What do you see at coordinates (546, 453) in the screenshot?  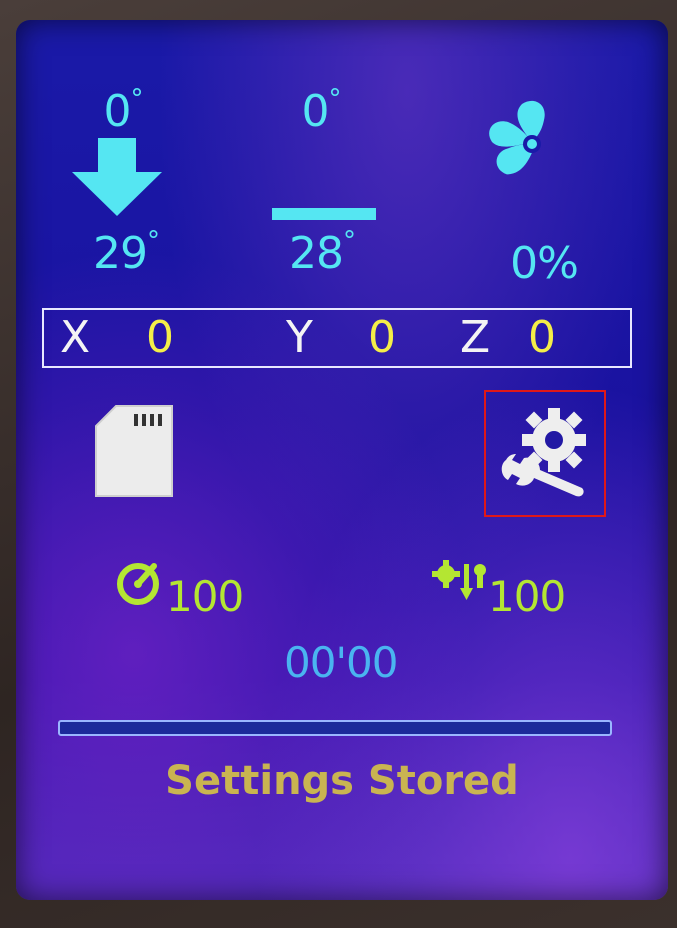 I see `settings-wrench-gear-icon` at bounding box center [546, 453].